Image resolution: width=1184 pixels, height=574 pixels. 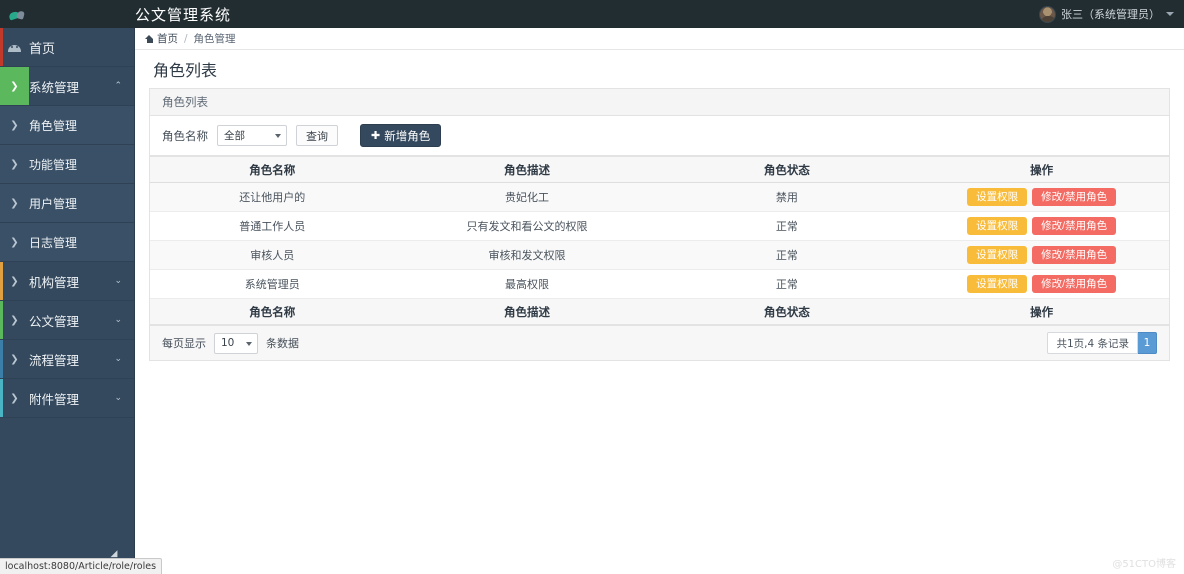 What do you see at coordinates (67, 320) in the screenshot?
I see `sidebar-item-document-management: ❯ 公文管理 ⌄` at bounding box center [67, 320].